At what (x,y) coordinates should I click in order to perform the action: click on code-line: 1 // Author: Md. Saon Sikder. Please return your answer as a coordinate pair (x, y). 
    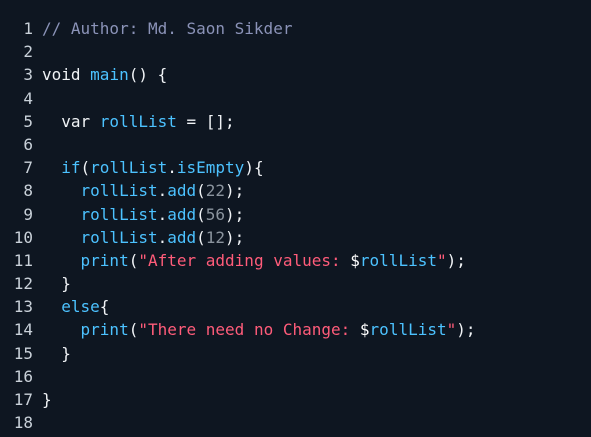
    Looking at the image, I should click on (295, 28).